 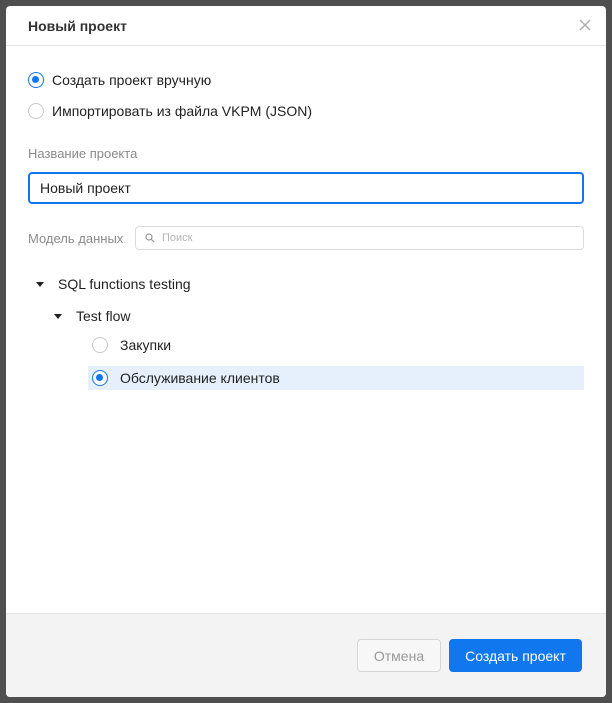 I want to click on cancel-button: Отмена, so click(x=399, y=655).